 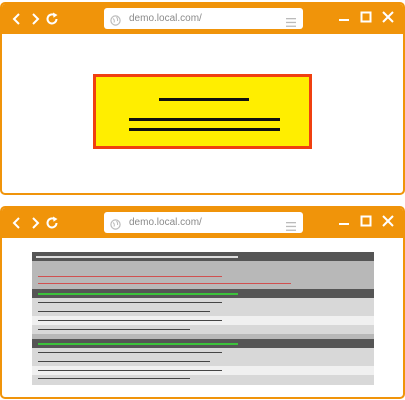 I want to click on table-section, so click(x=203, y=275).